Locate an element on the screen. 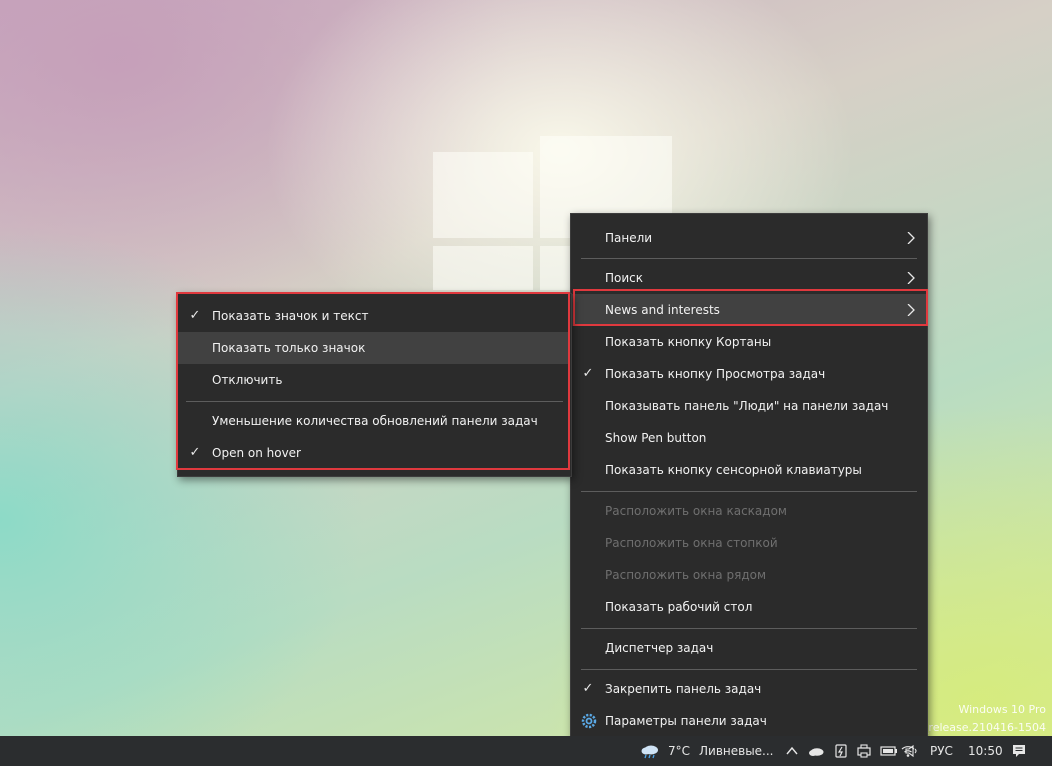 The width and height of the screenshot is (1052, 766). menu-item-show-cortana-button: Показать кнопку Кортаны is located at coordinates (749, 342).